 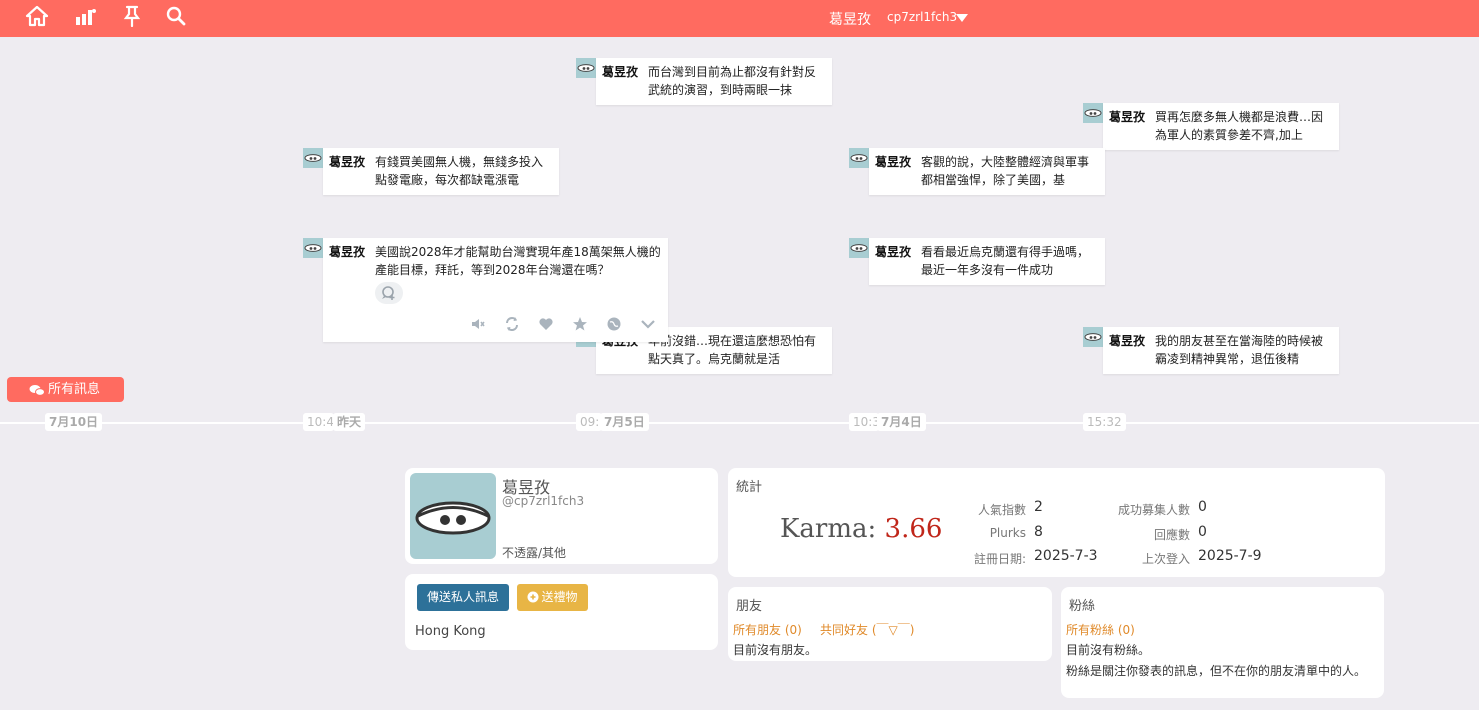 I want to click on karma-score: Karma: 3.66, so click(x=861, y=529).